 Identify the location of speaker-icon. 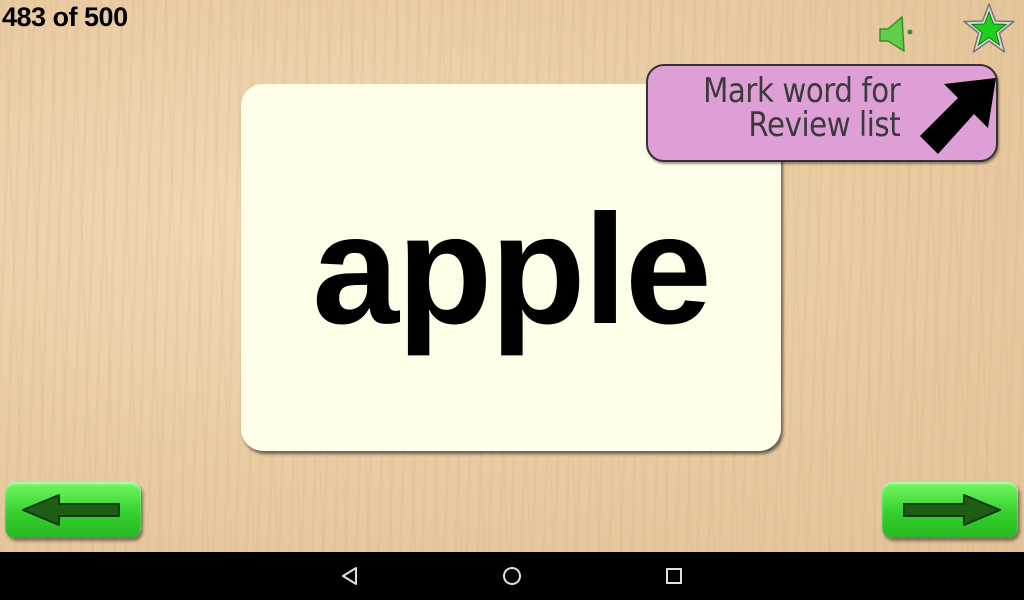
(896, 34).